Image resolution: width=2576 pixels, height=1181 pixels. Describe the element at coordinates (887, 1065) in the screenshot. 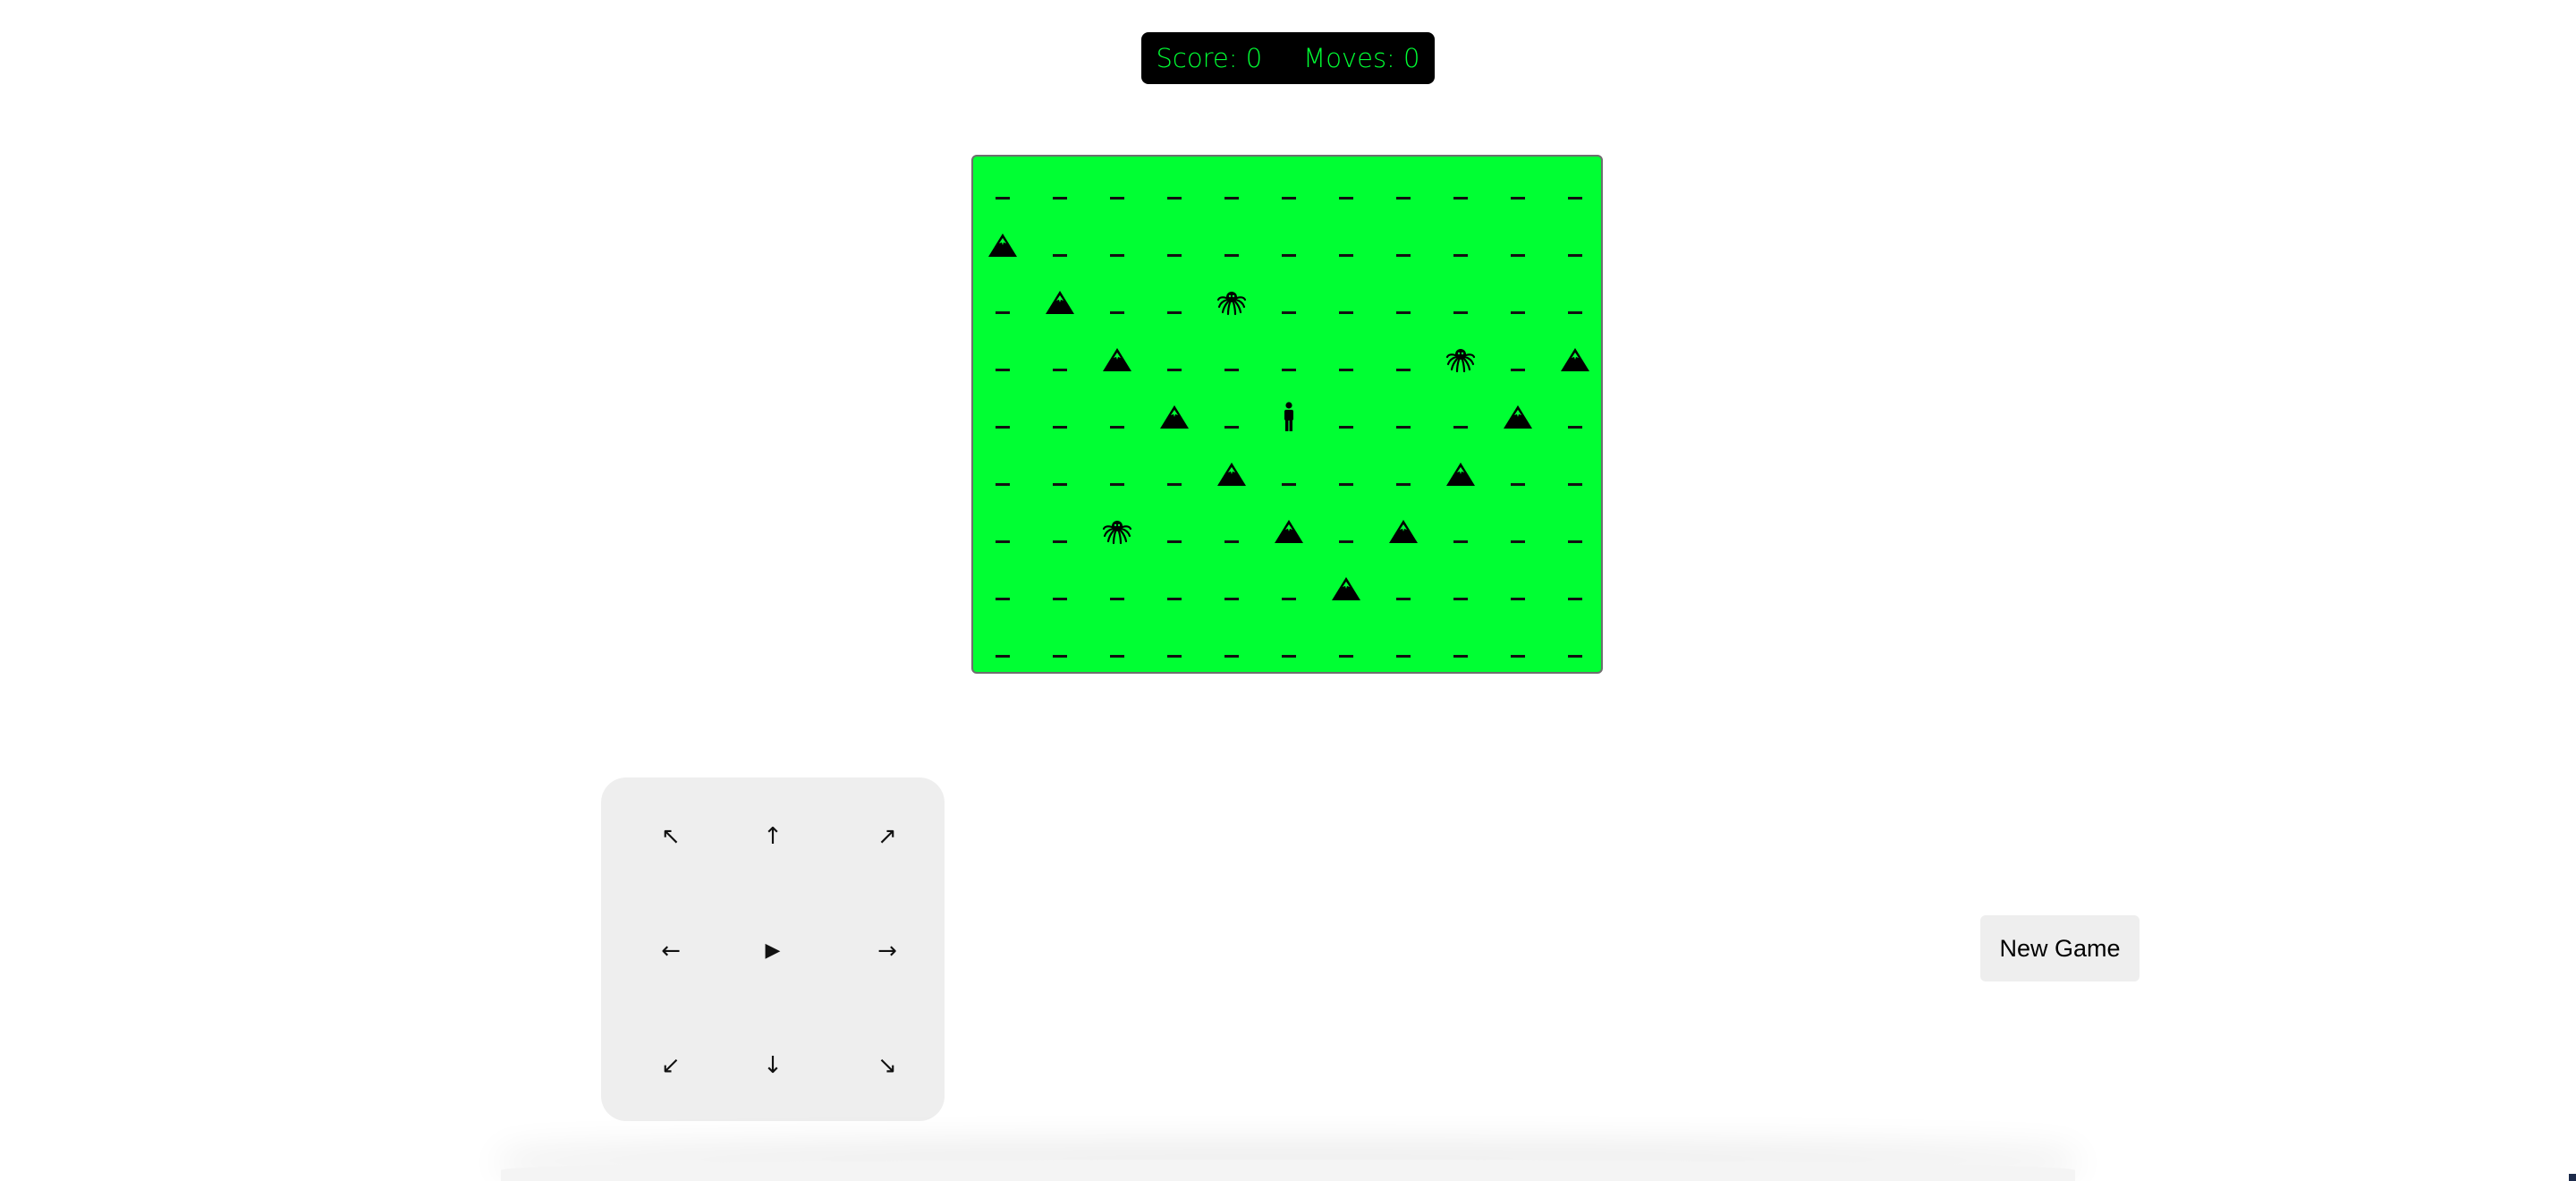

I see `move-down-right-button: ↘` at that location.